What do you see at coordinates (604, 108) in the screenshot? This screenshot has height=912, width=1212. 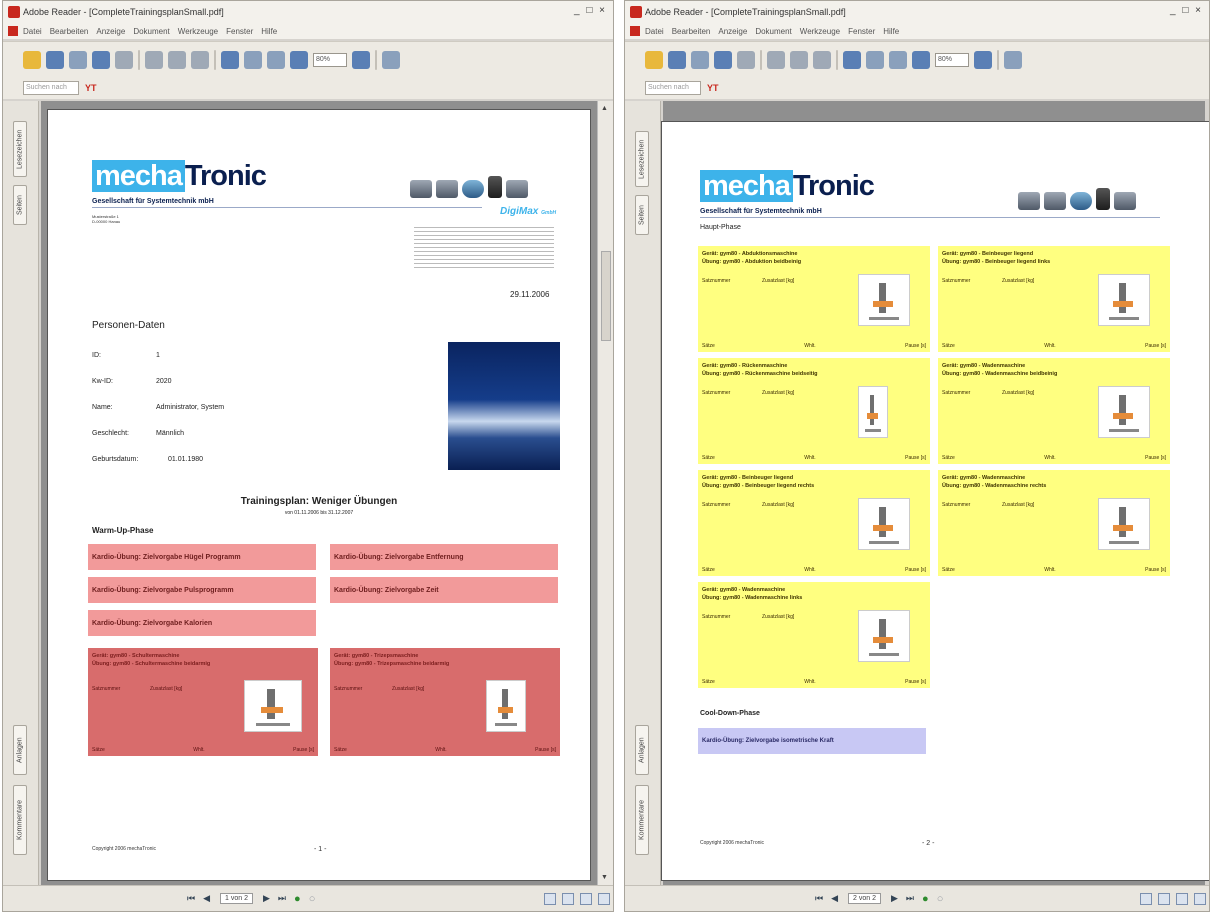 I see `scroll-up-icon: ▲` at bounding box center [604, 108].